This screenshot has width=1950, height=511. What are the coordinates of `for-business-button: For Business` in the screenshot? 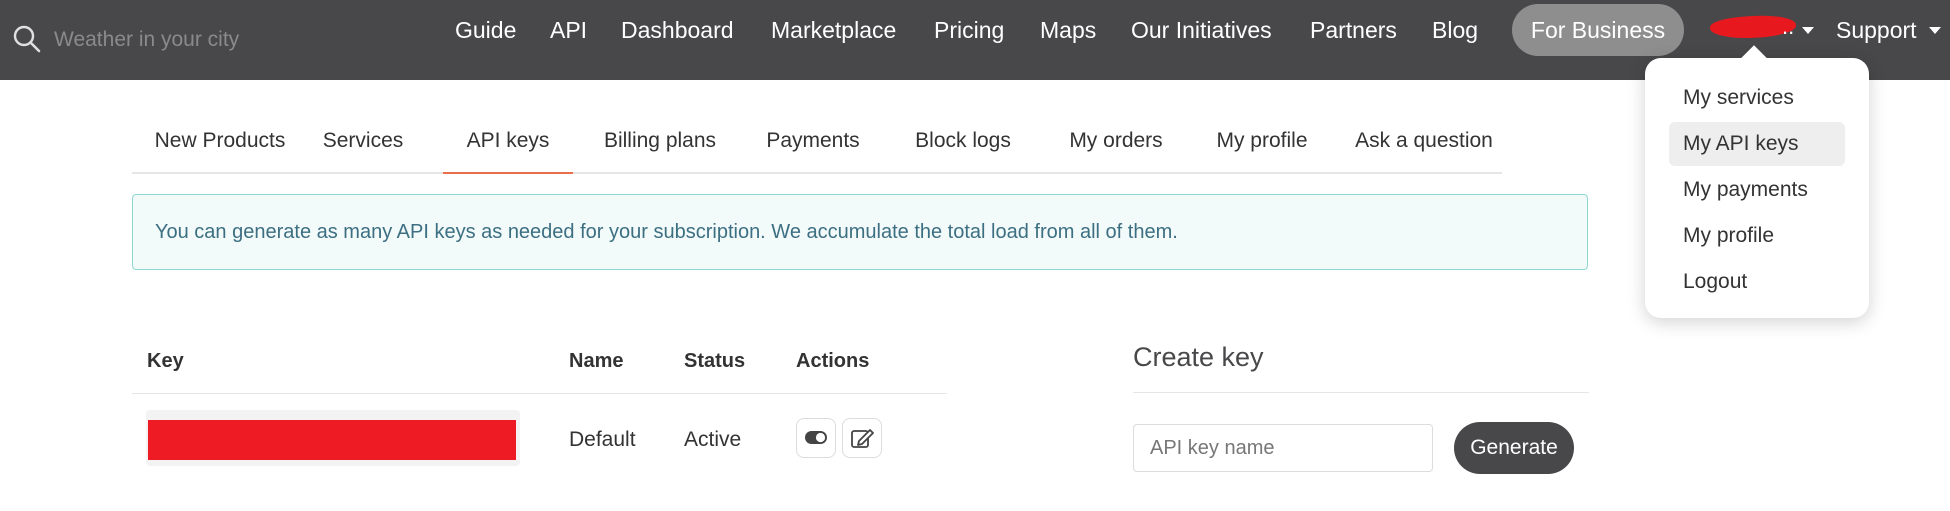 It's located at (1598, 30).